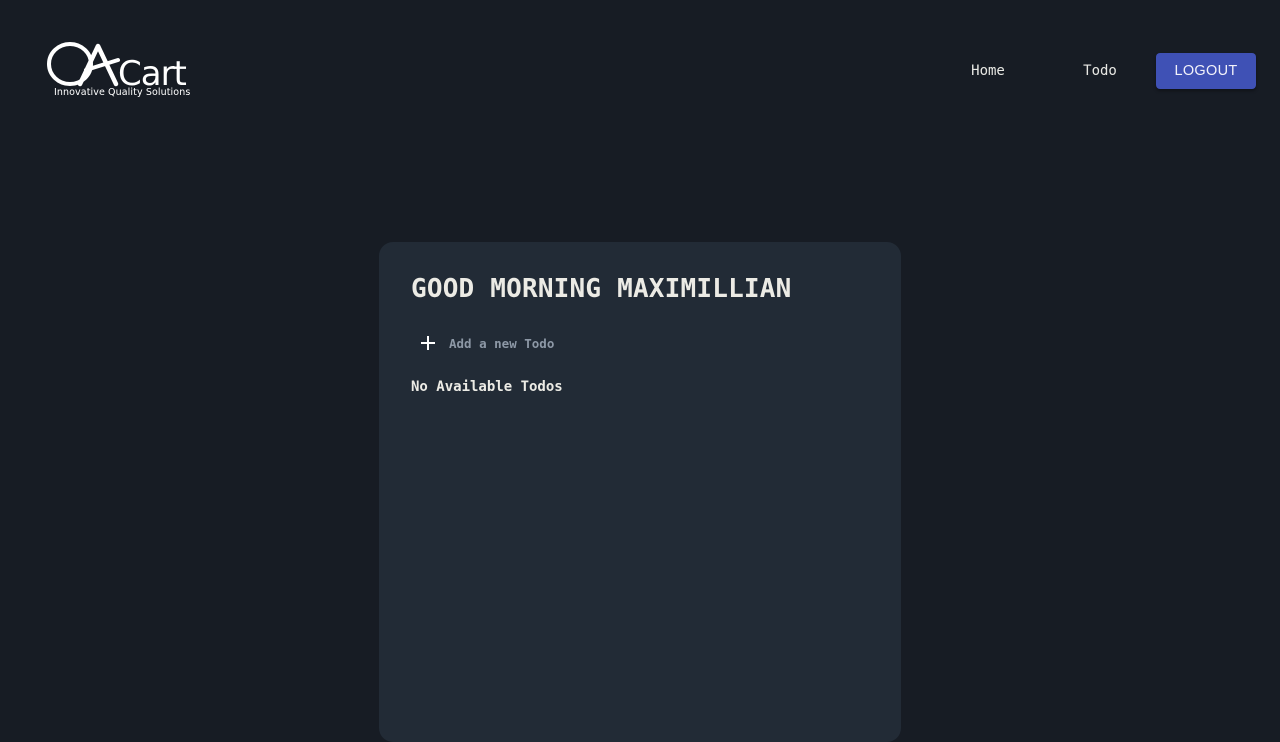  What do you see at coordinates (988, 71) in the screenshot?
I see `nav-link-home: Home` at bounding box center [988, 71].